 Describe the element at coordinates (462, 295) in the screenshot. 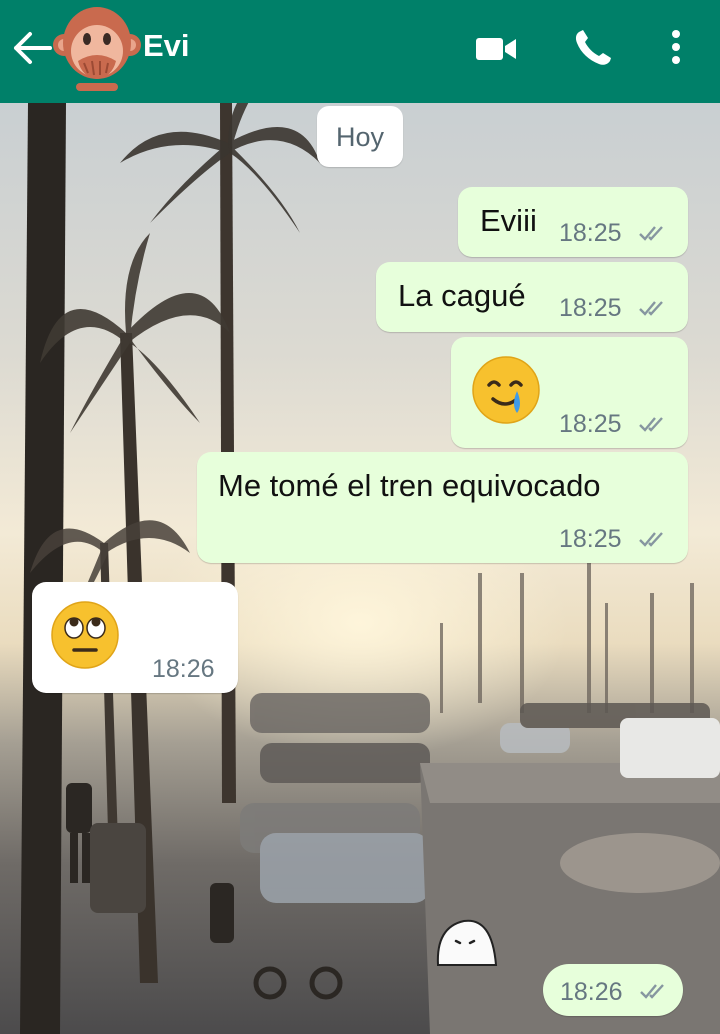

I see `message-text: La cagué` at that location.